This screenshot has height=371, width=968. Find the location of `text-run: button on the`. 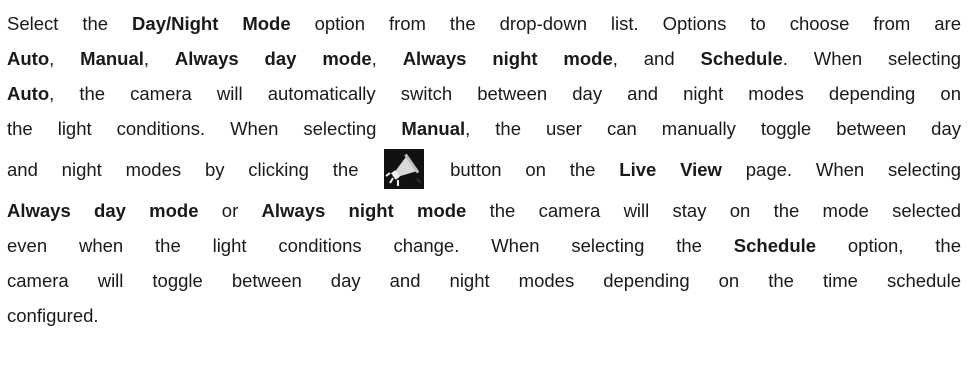

text-run: button on the is located at coordinates (523, 169).